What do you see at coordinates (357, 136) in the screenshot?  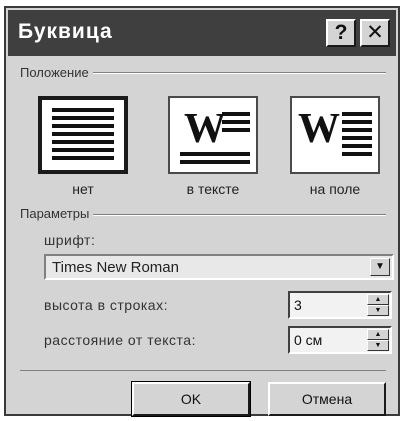 I see `dropcap-in-margin-icon` at bounding box center [357, 136].